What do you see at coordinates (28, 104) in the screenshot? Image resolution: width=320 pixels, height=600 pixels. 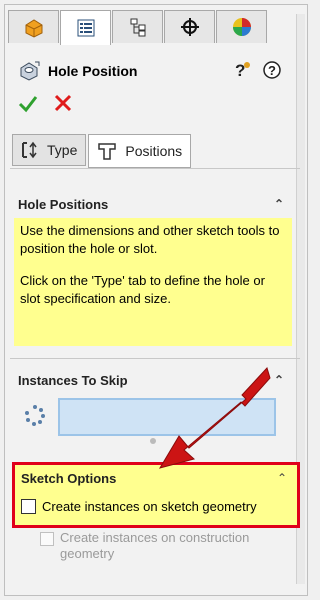 I see `checkmark-icon` at bounding box center [28, 104].